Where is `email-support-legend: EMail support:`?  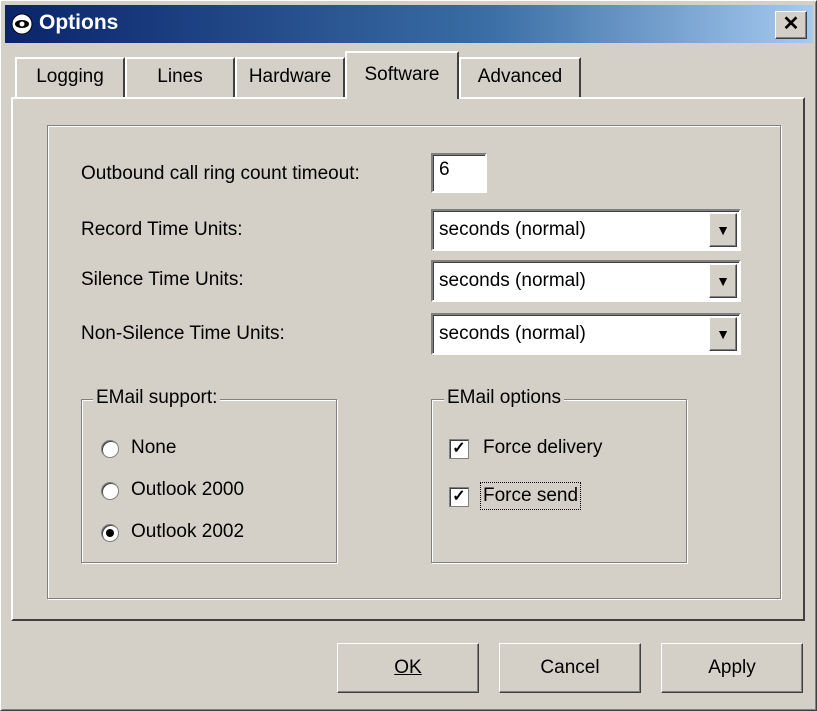
email-support-legend: EMail support: is located at coordinates (157, 398).